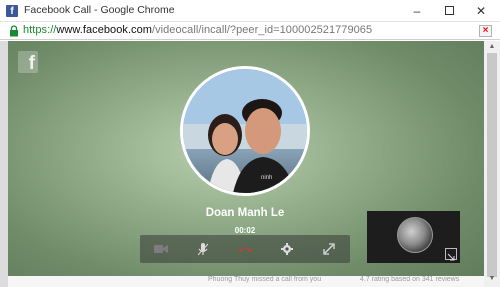  Describe the element at coordinates (492, 279) in the screenshot. I see `scroll-down-icon: ▼` at that location.